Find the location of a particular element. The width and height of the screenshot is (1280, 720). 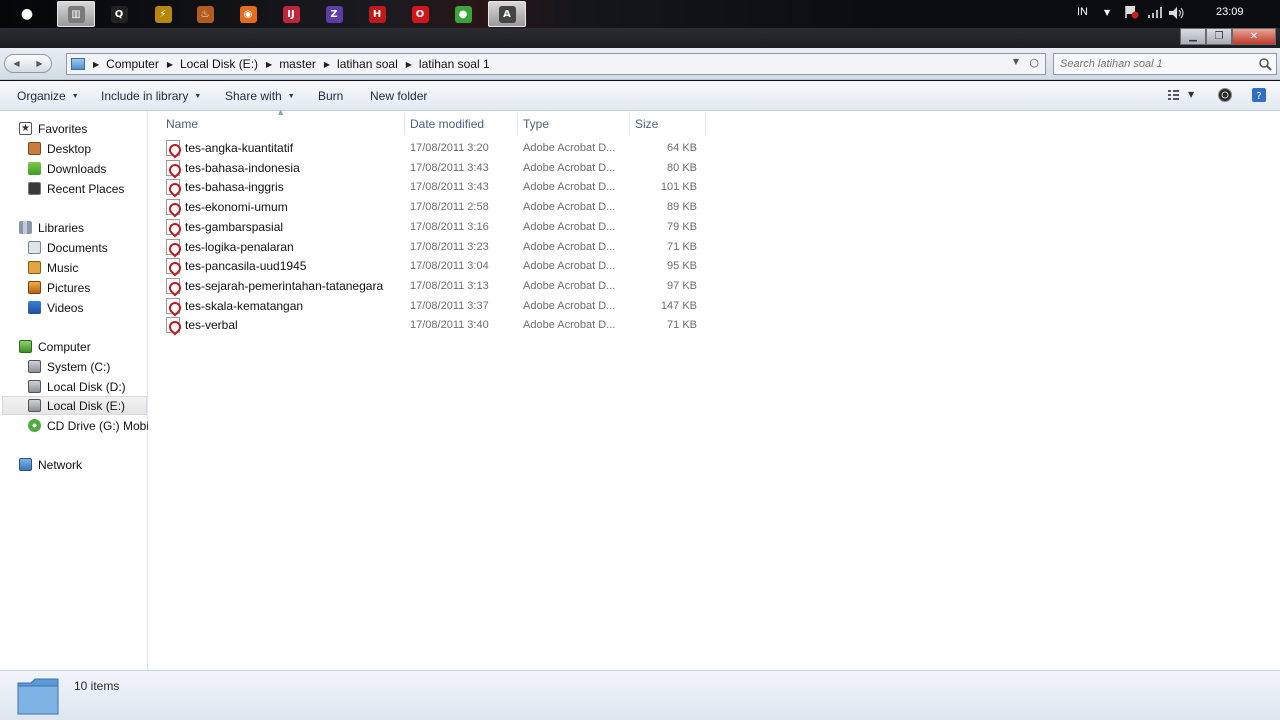

explorer-icon: ▥ is located at coordinates (76, 14).